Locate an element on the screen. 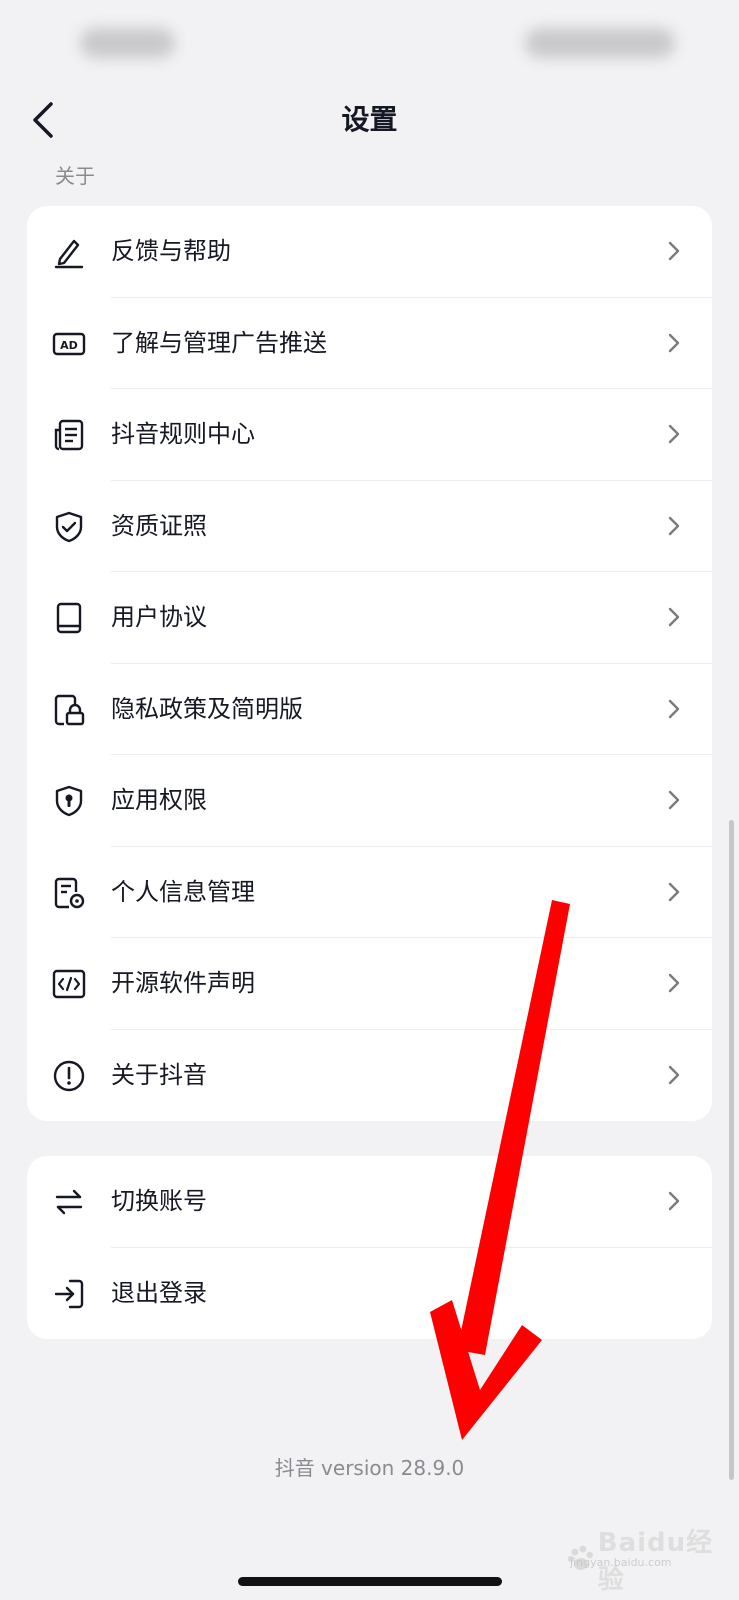 This screenshot has height=1600, width=739. settings-item-label: 切换账号 is located at coordinates (159, 1201).